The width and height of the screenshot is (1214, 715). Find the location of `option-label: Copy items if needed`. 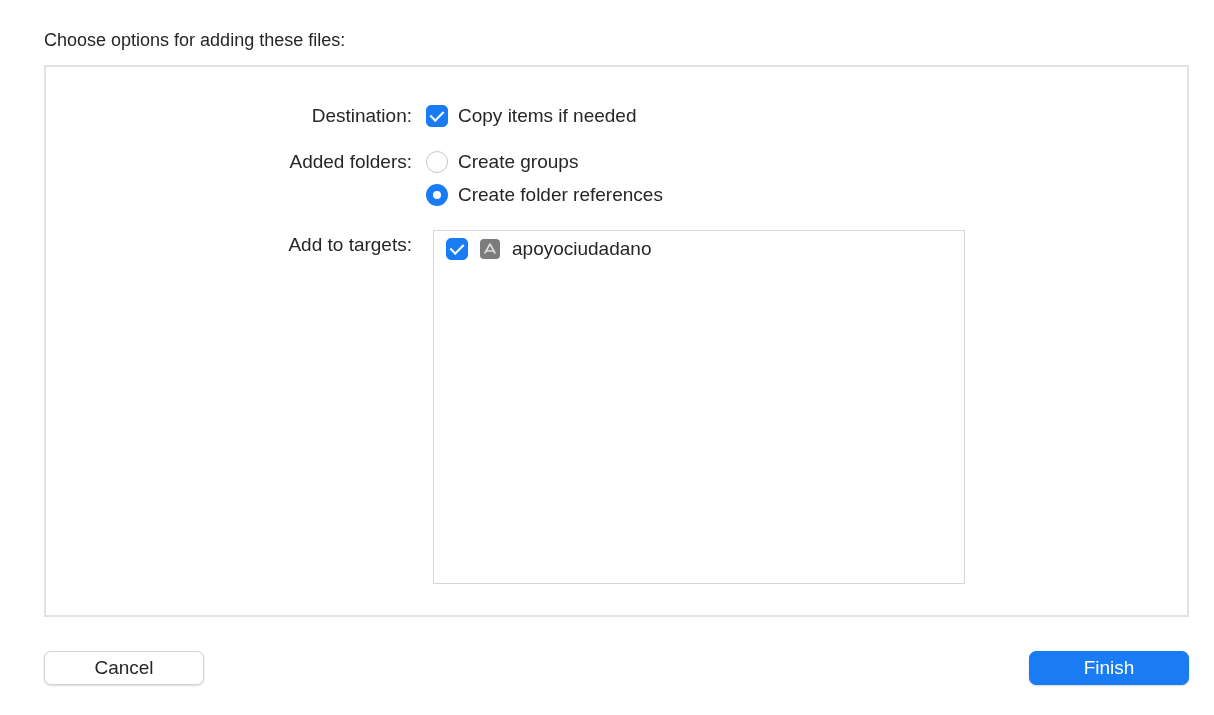

option-label: Copy items if needed is located at coordinates (547, 116).